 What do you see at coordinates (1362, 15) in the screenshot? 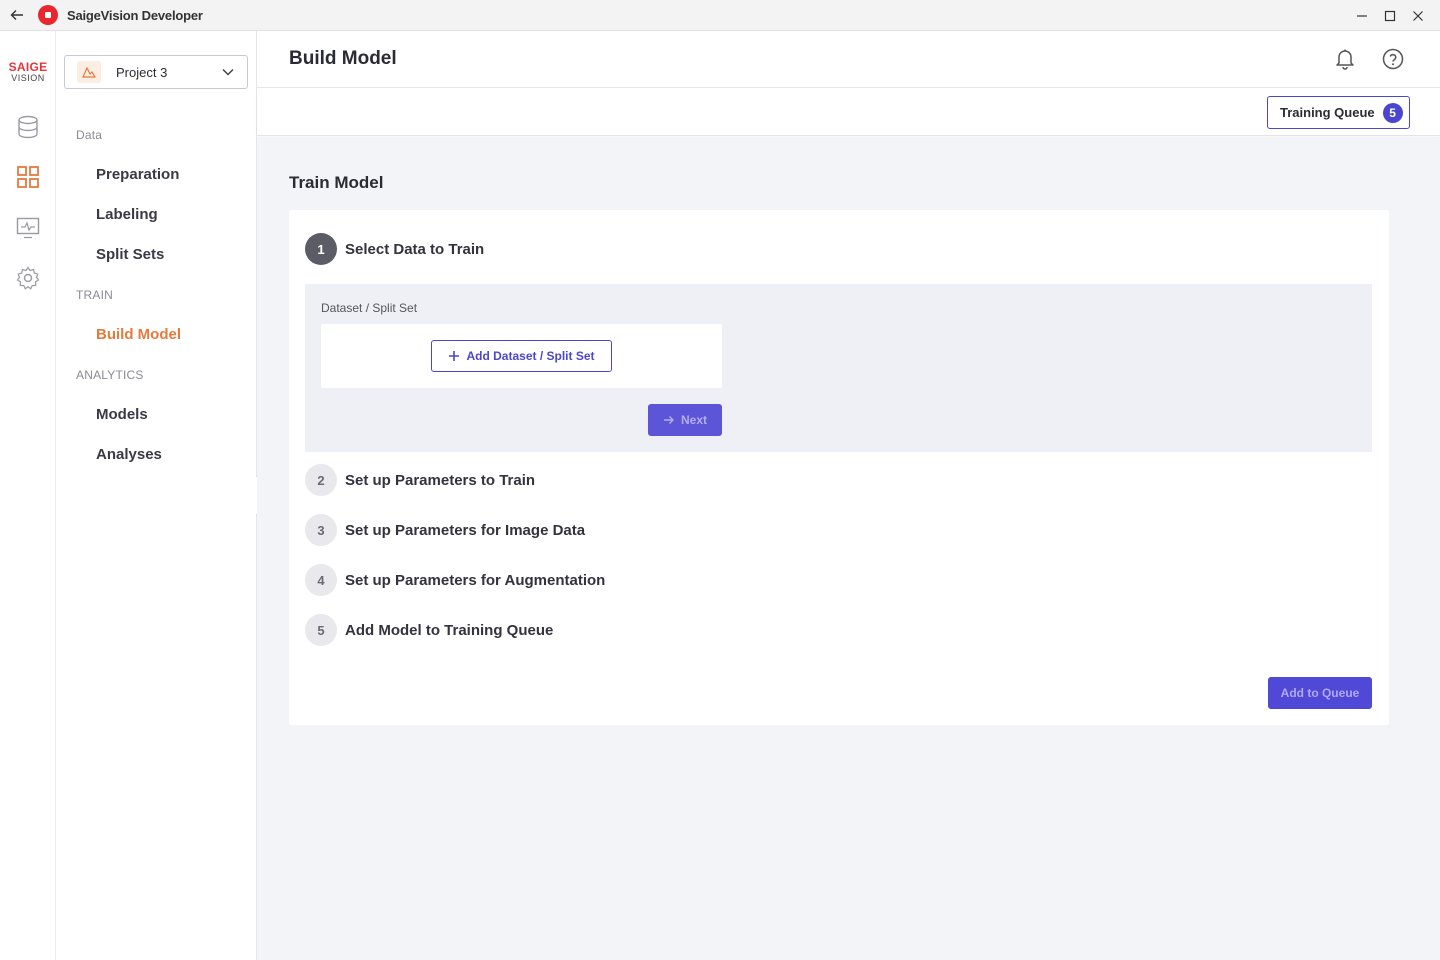
I see `minimize-icon` at bounding box center [1362, 15].